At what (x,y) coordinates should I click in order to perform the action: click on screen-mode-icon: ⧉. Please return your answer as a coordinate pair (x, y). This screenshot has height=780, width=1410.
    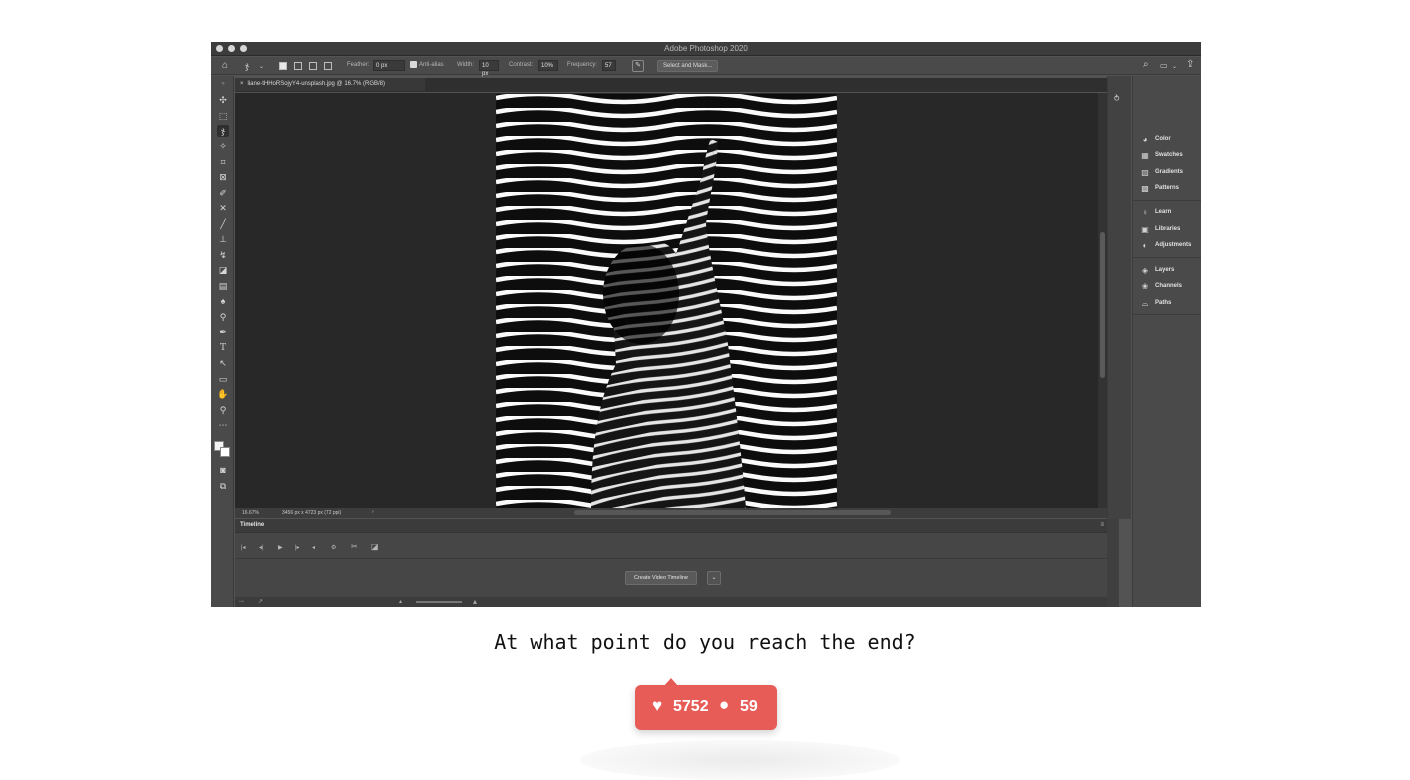
    Looking at the image, I should click on (223, 486).